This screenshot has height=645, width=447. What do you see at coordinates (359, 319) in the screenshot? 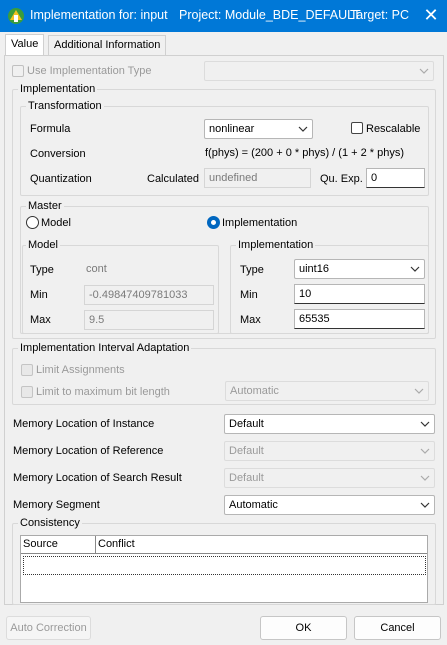
I see `impl-max-input: 65535` at bounding box center [359, 319].